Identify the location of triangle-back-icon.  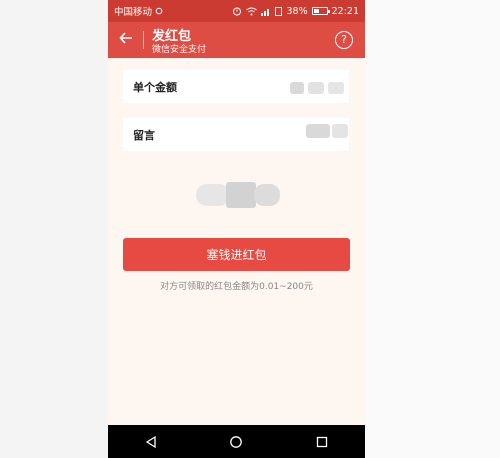
(150, 441).